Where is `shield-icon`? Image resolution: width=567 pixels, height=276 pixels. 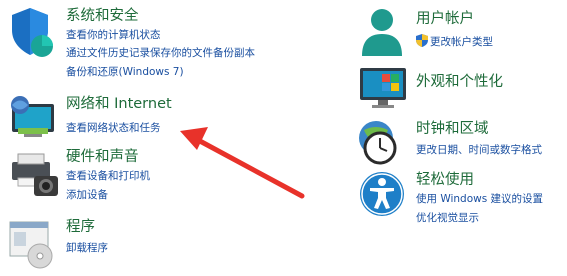
shield-icon is located at coordinates (33, 32).